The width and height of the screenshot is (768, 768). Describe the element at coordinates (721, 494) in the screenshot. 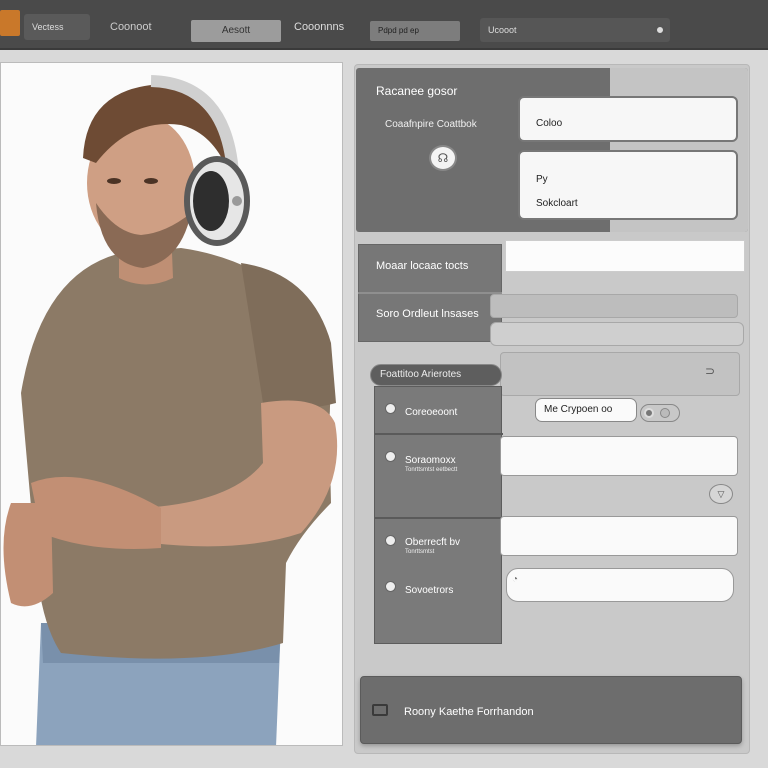

I see `chevron-down-icon: ▽` at that location.